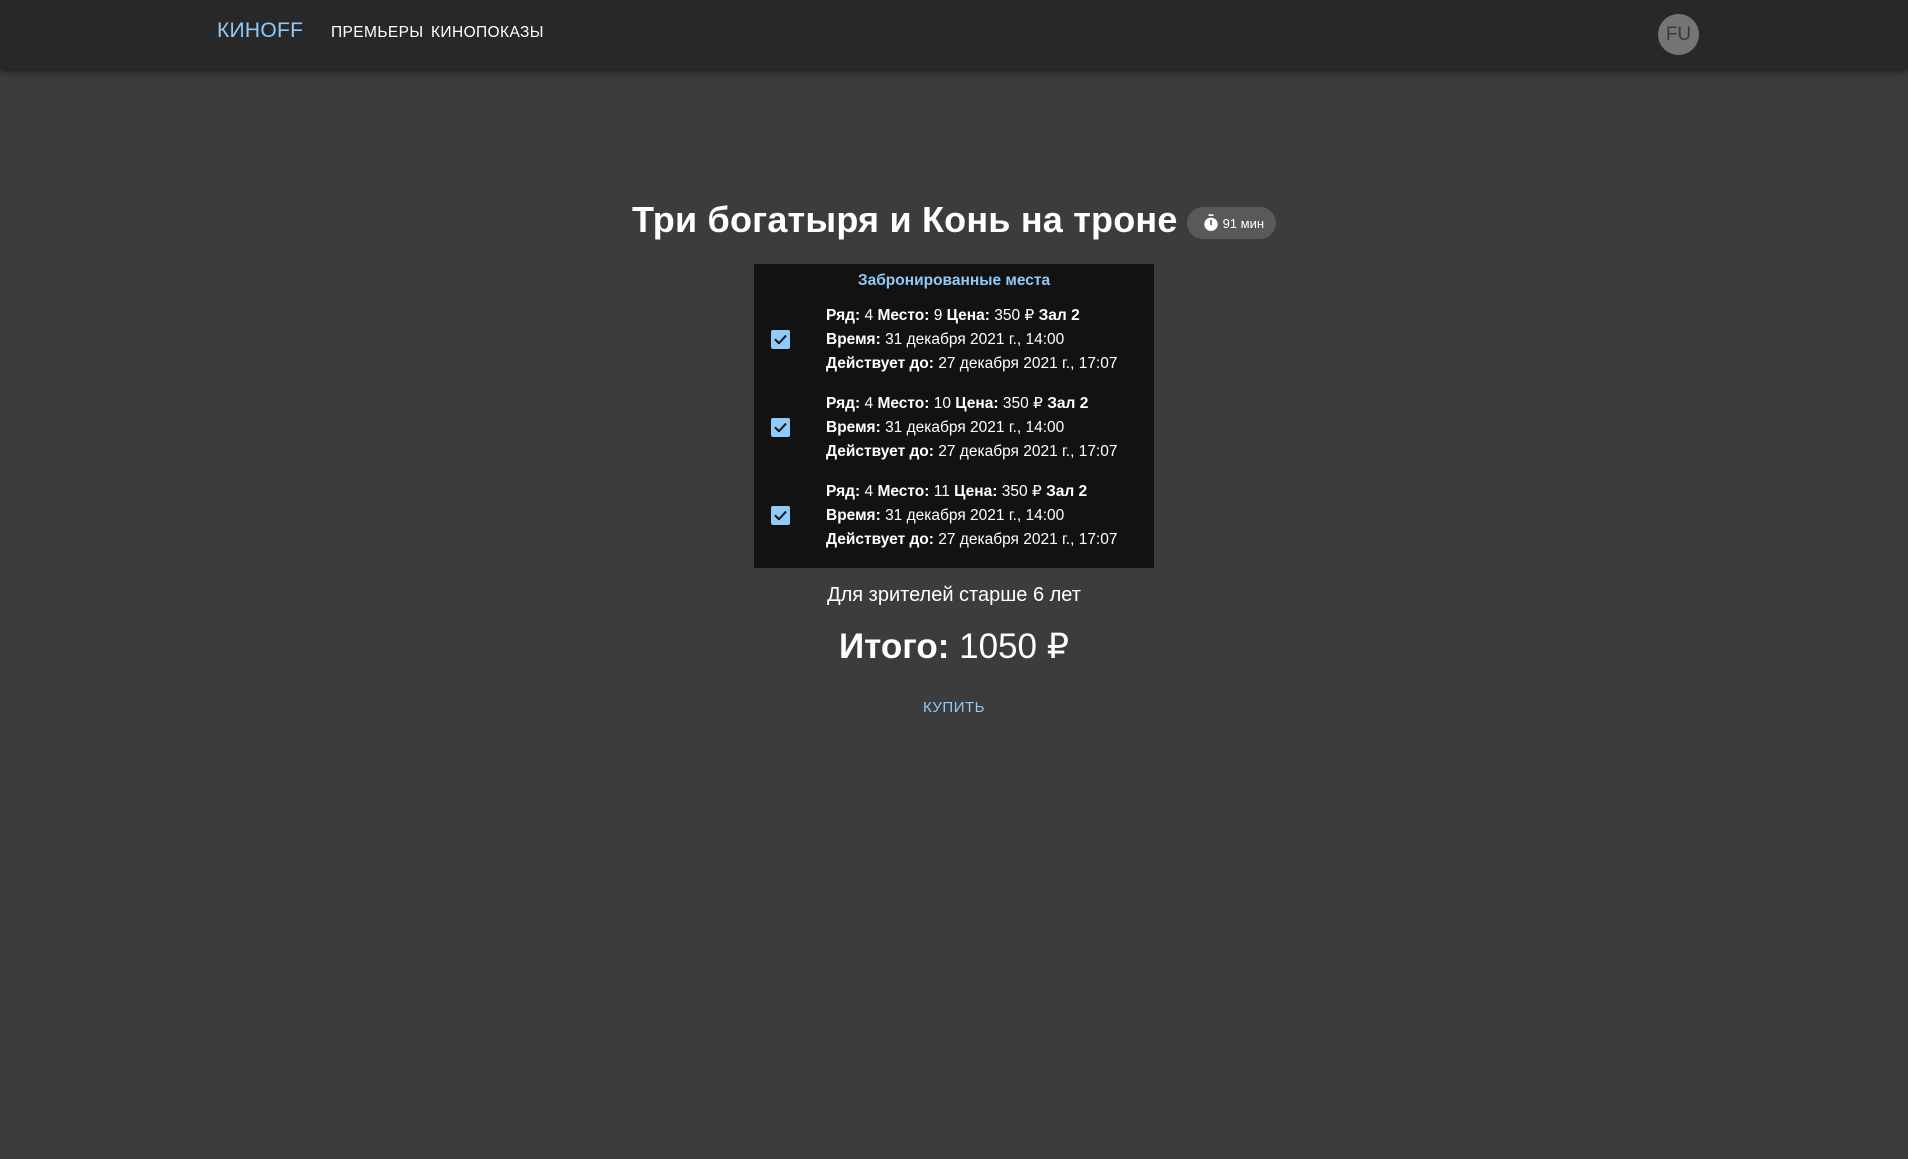 This screenshot has width=1908, height=1159. Describe the element at coordinates (954, 34) in the screenshot. I see `app-bar: КИНOFF ПРЕМЬЕРЫ КИНОПОКАЗЫ FU` at that location.